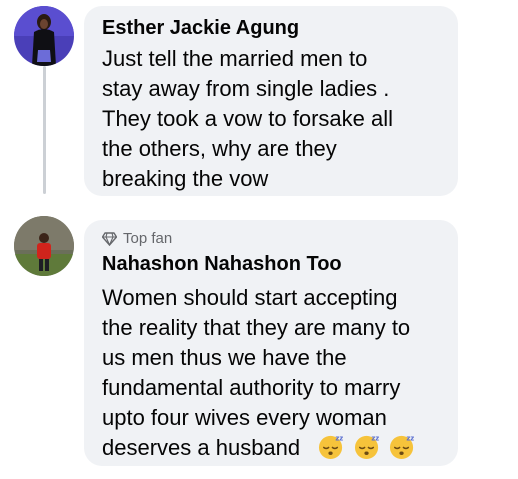  What do you see at coordinates (200, 28) in the screenshot?
I see `comment-author: Esther Jackie Agung` at bounding box center [200, 28].